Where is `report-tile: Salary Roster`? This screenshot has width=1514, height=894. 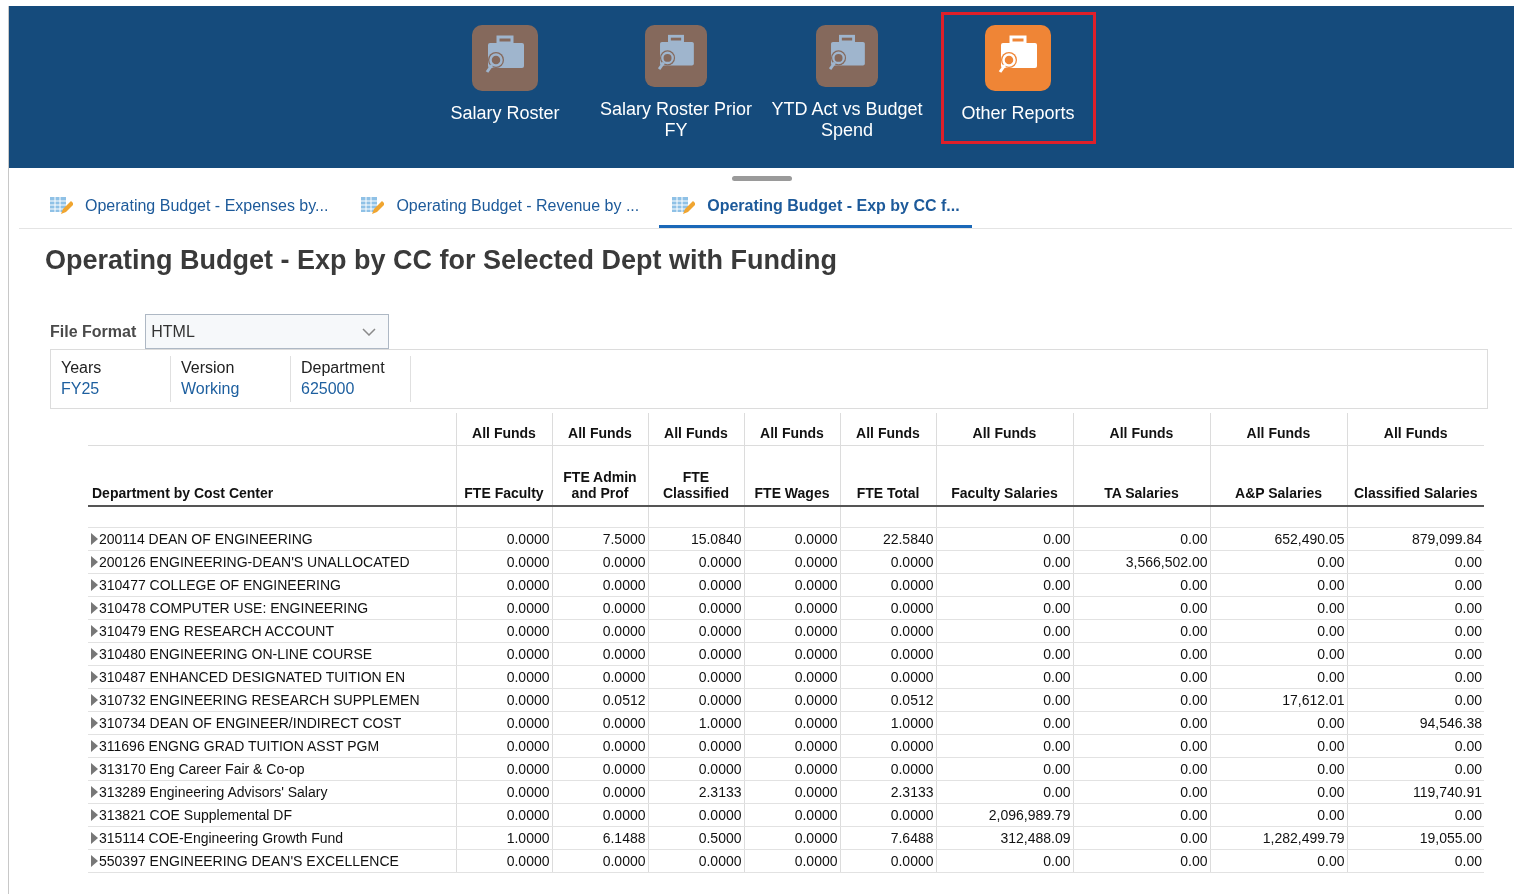
report-tile: Salary Roster is located at coordinates (505, 78).